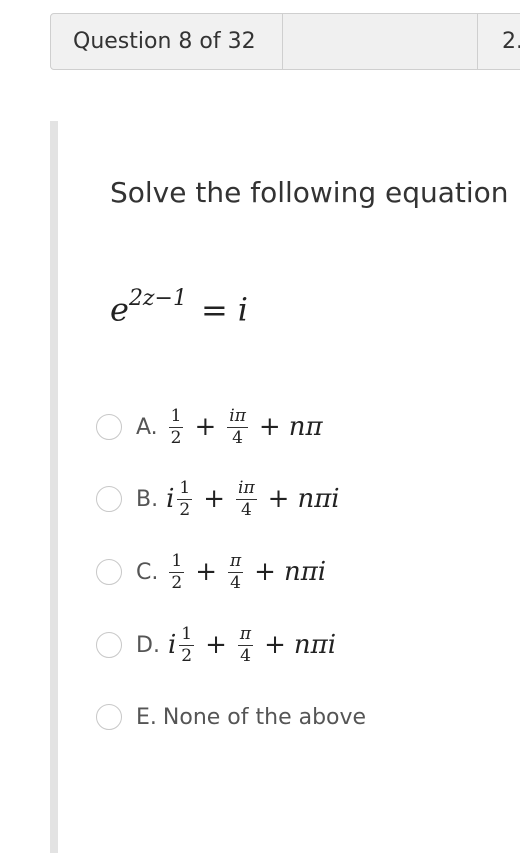  I want to click on question-equation: e2z−1 = i, so click(179, 307).